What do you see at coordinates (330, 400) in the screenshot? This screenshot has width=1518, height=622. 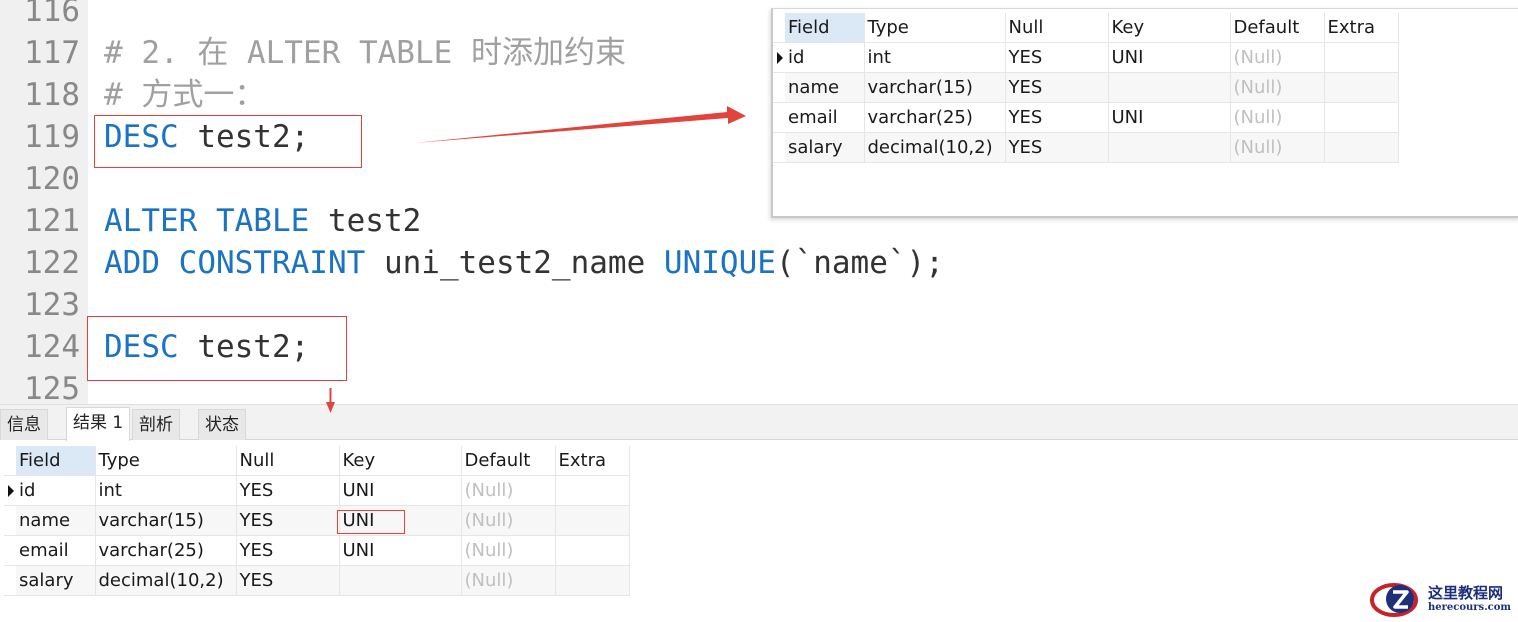 I see `arrow-to-result` at bounding box center [330, 400].